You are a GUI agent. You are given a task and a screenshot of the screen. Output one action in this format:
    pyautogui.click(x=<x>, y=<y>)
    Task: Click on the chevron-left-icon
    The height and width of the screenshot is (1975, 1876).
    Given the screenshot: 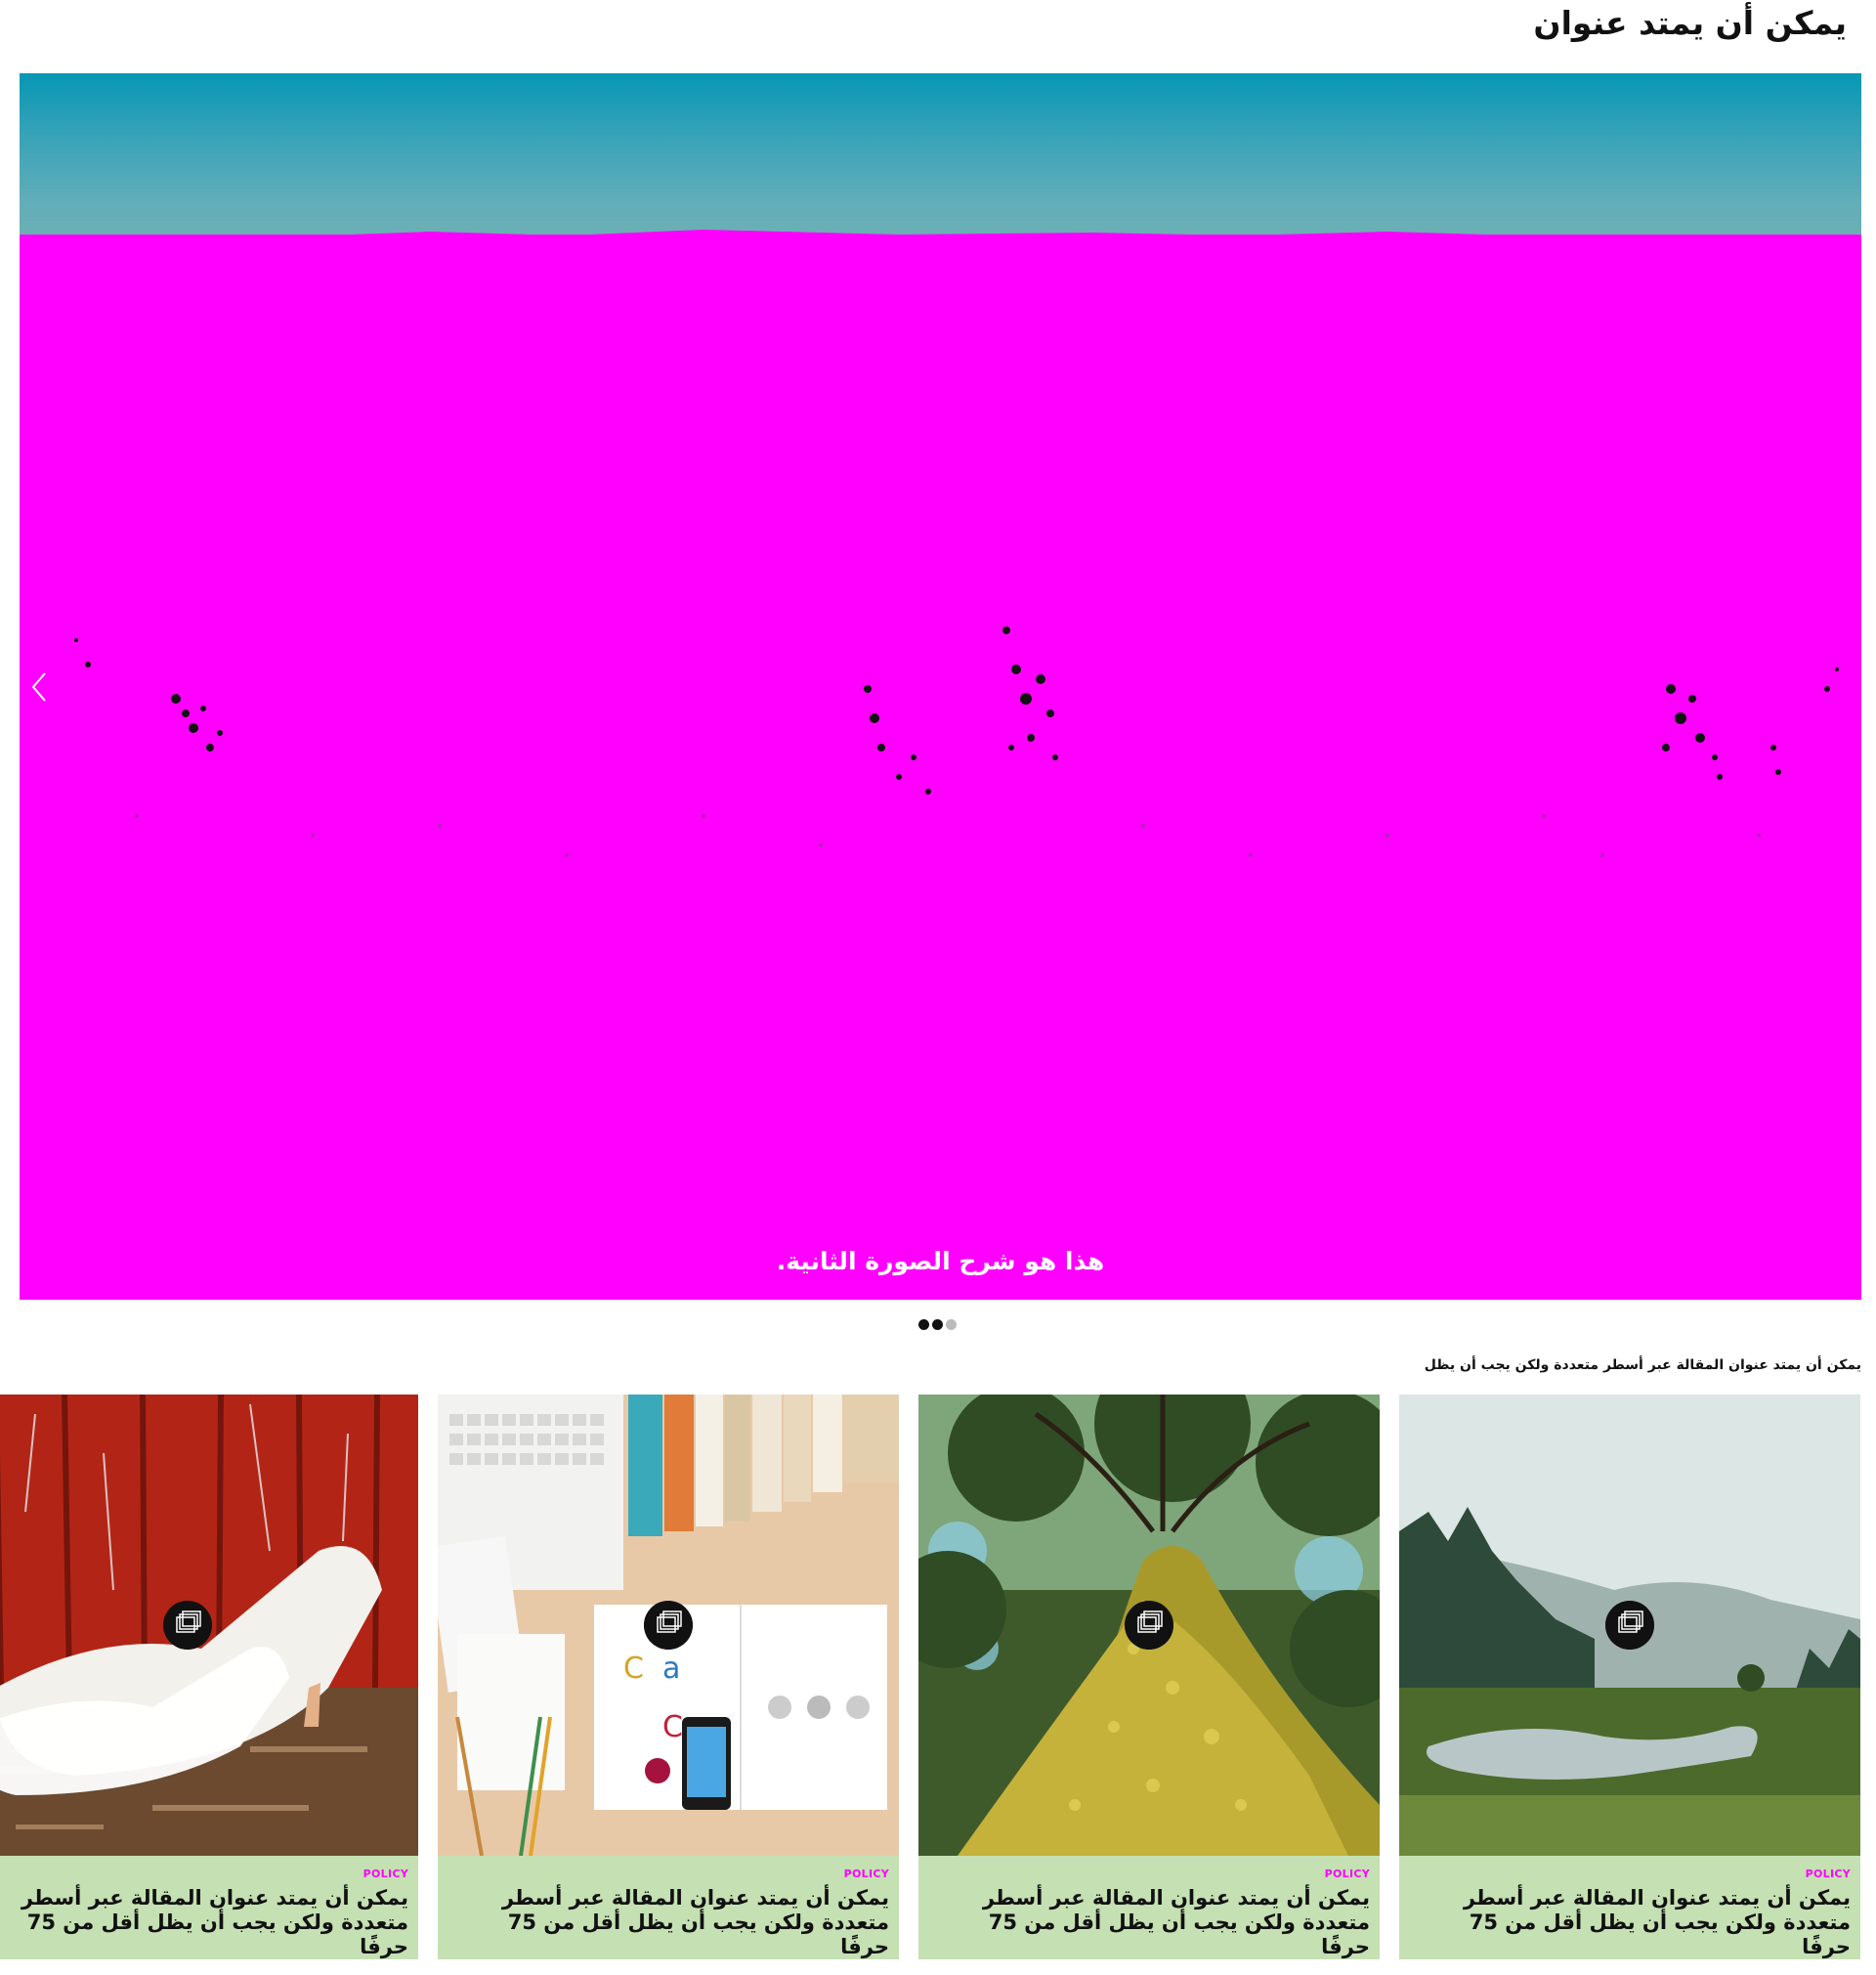 What is the action you would take?
    pyautogui.click(x=39, y=687)
    